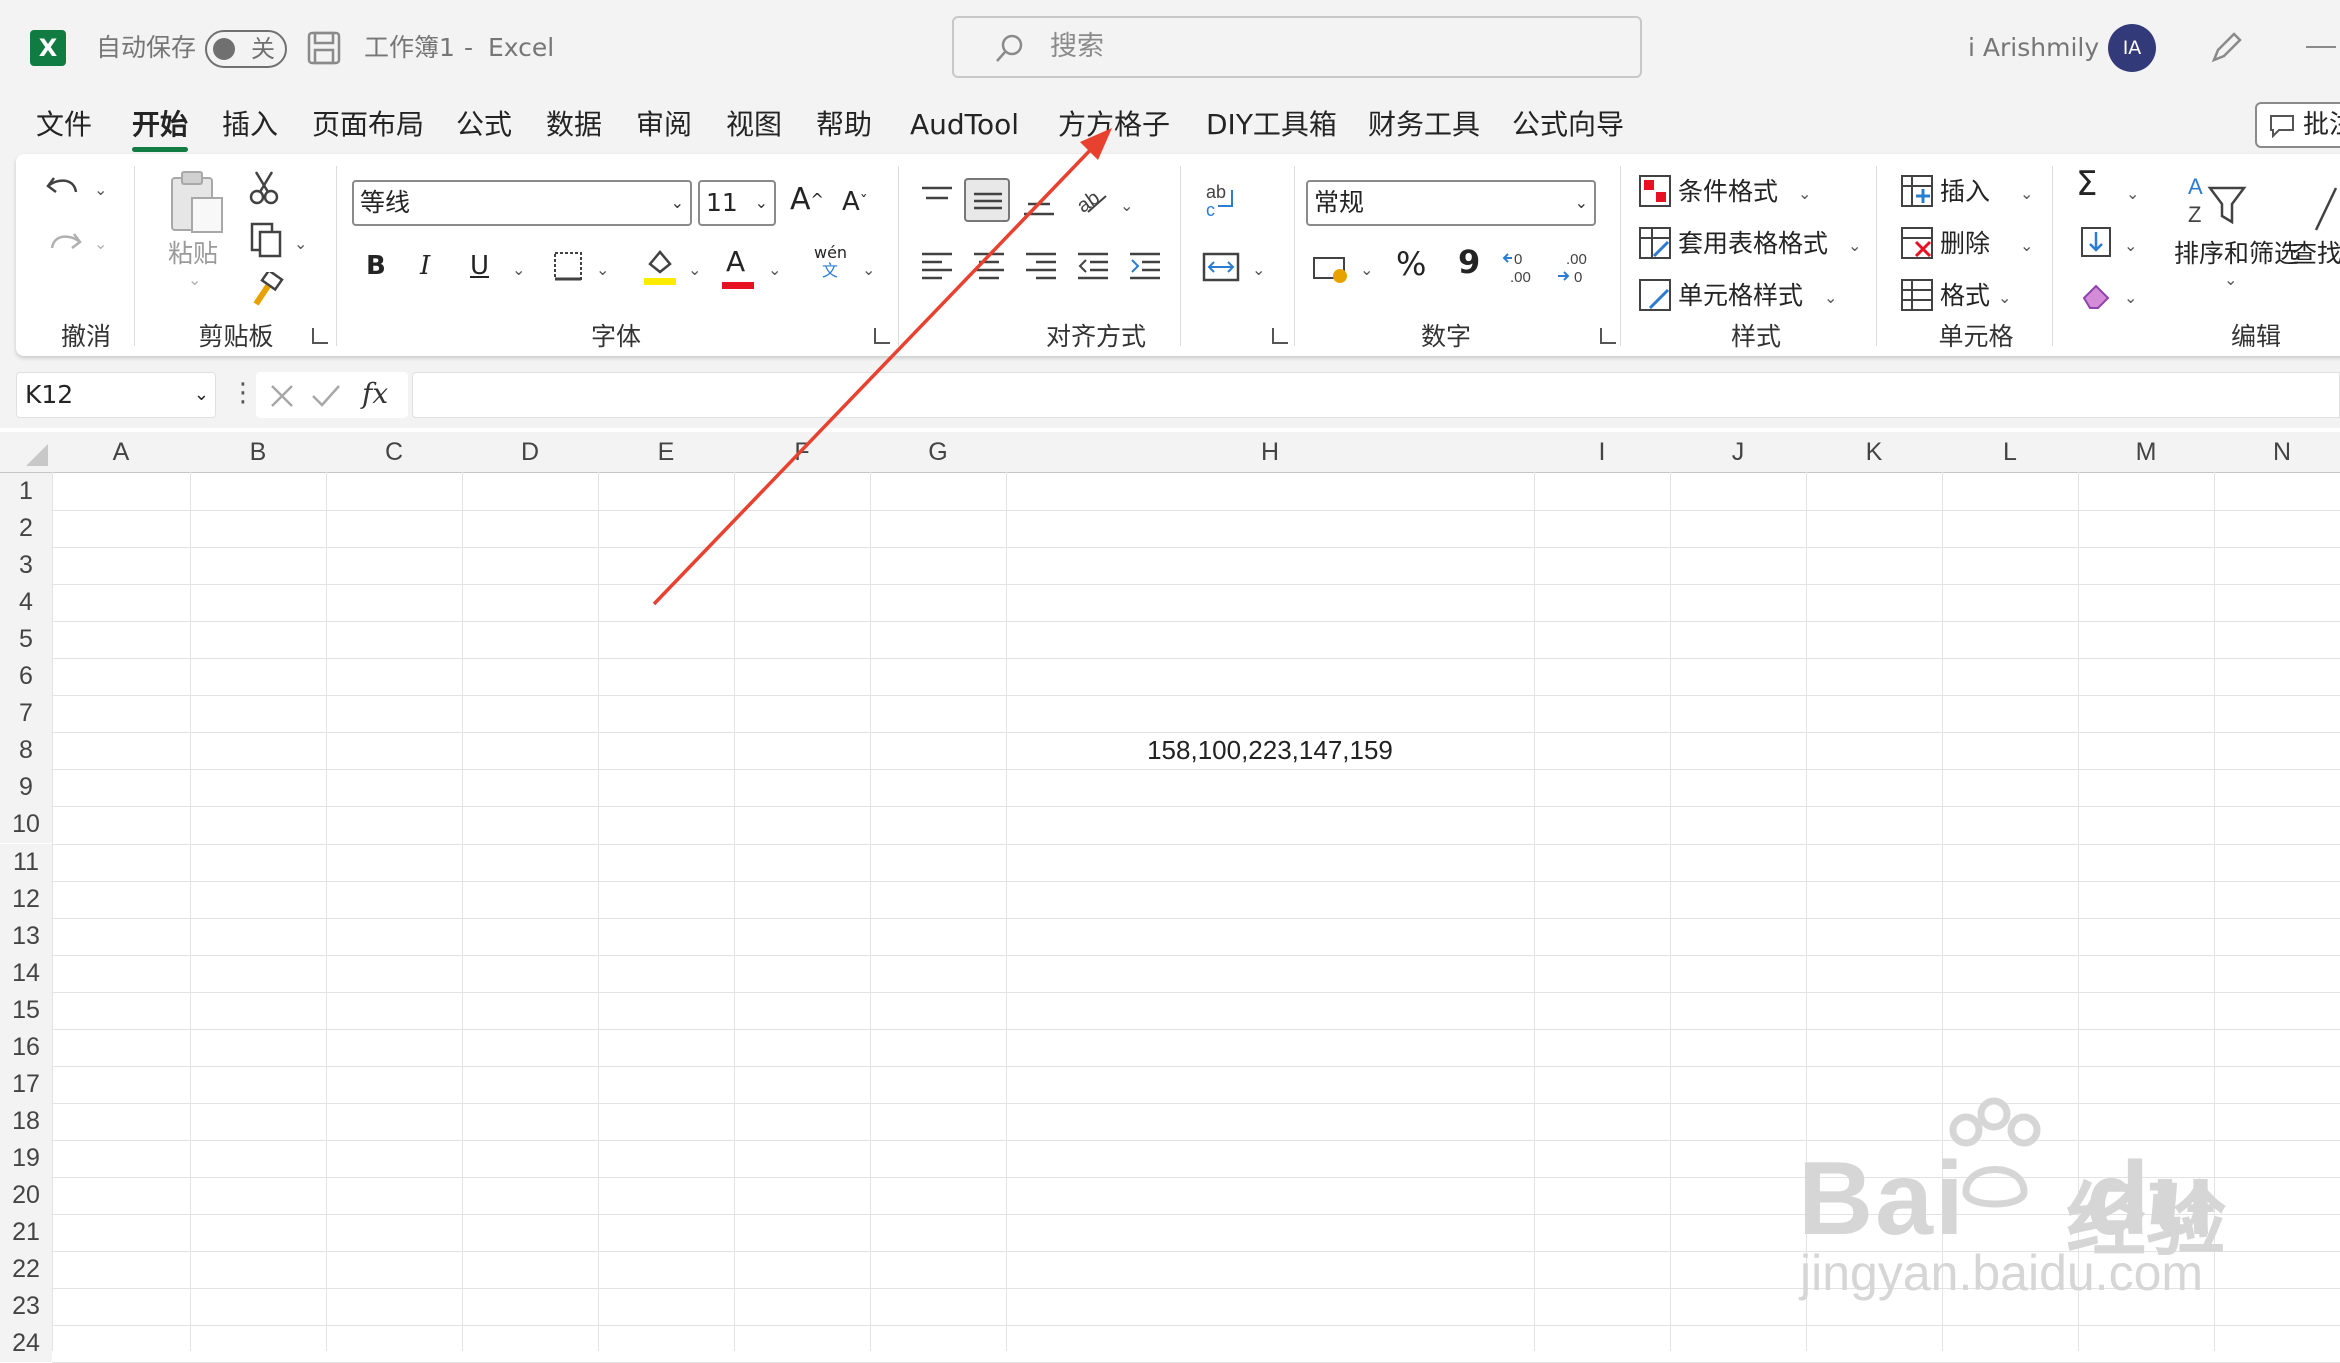 Image resolution: width=2340 pixels, height=1363 pixels. I want to click on border-icon, so click(568, 266).